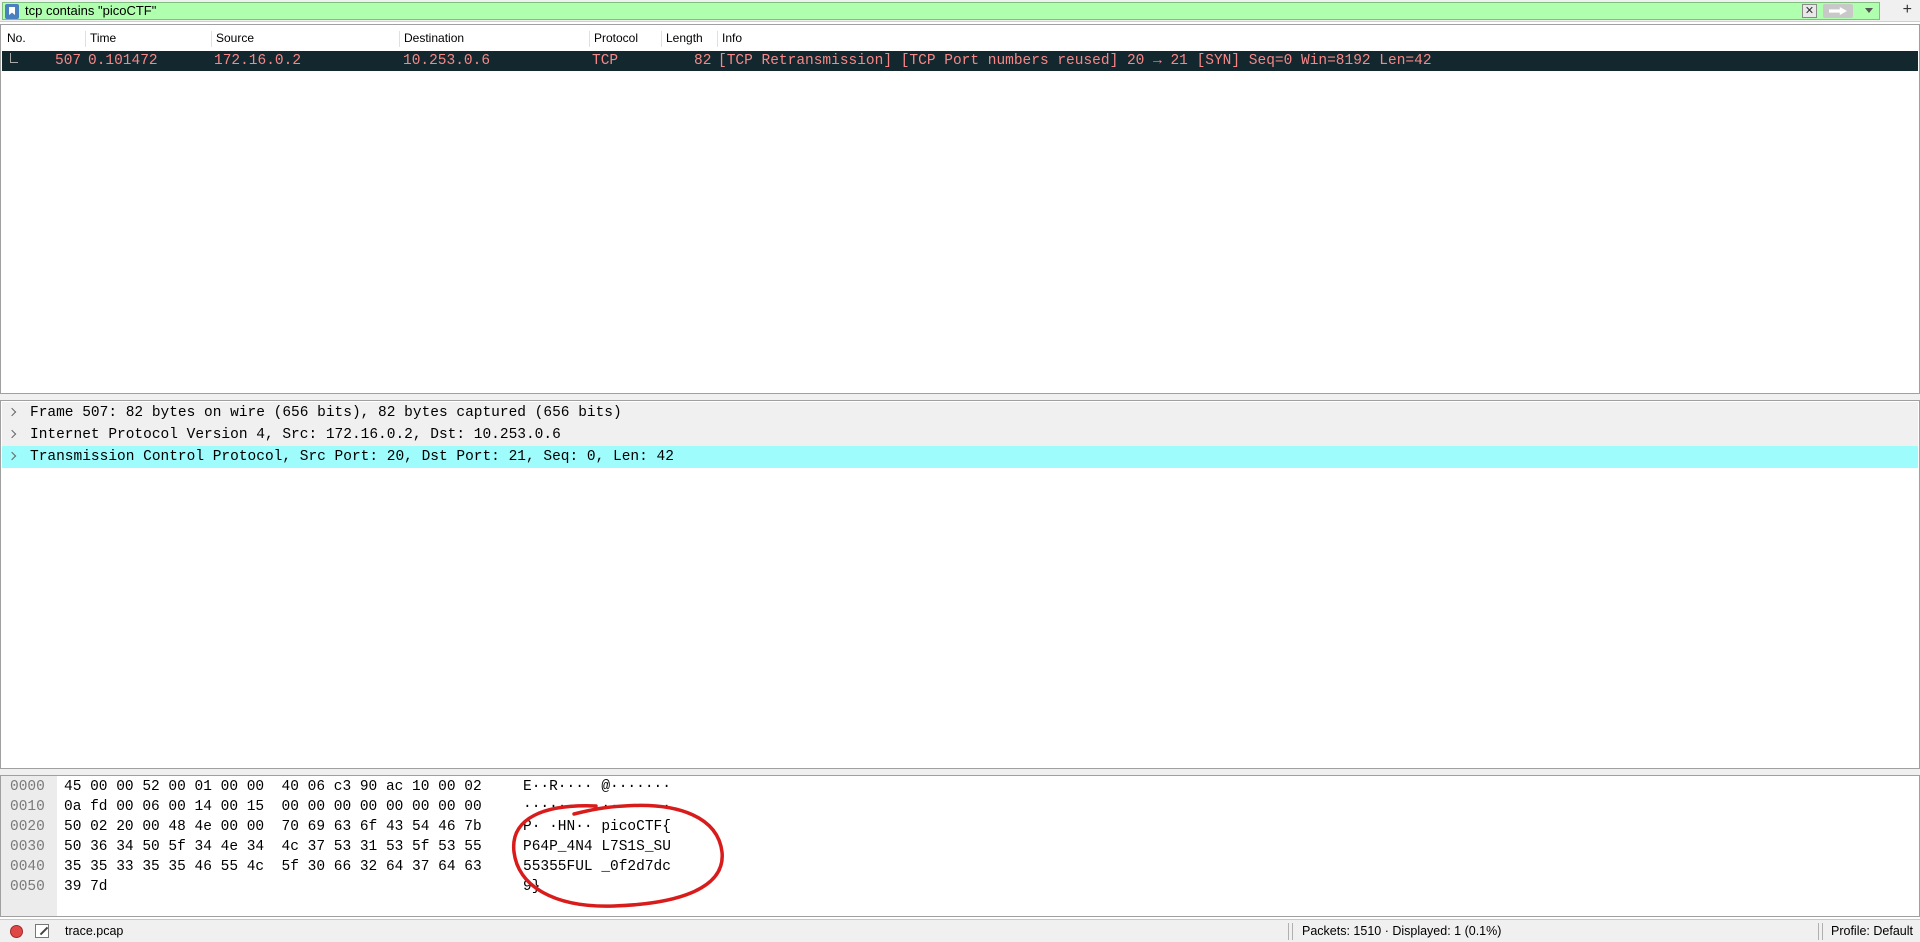 The image size is (1920, 942). What do you see at coordinates (1809, 11) in the screenshot?
I see `clear-filter-icon: ✕` at bounding box center [1809, 11].